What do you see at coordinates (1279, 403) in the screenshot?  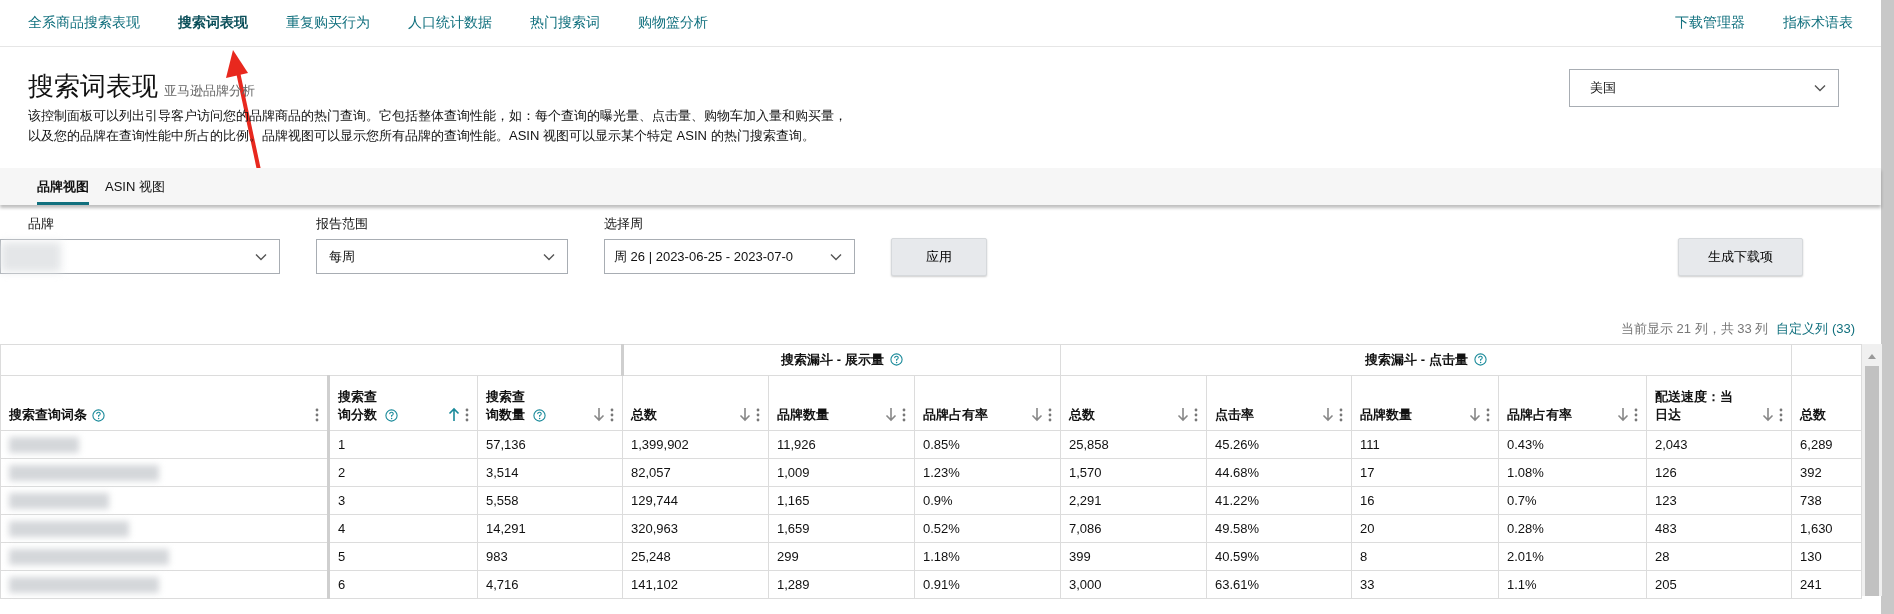 I see `column-header: 点击率` at bounding box center [1279, 403].